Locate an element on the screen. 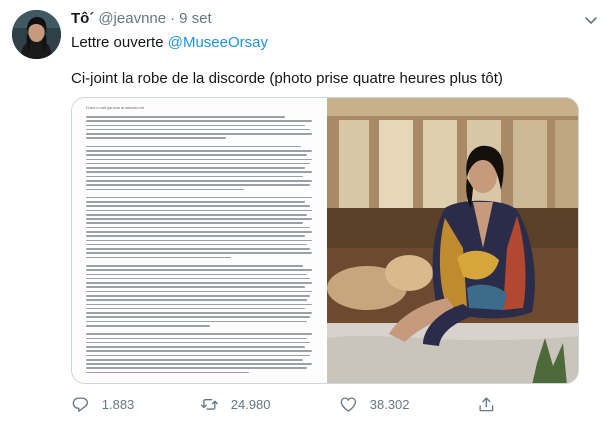 The image size is (613, 430). tweet-text-line-1: Lettre ouverte @MuseeOrsay is located at coordinates (169, 42).